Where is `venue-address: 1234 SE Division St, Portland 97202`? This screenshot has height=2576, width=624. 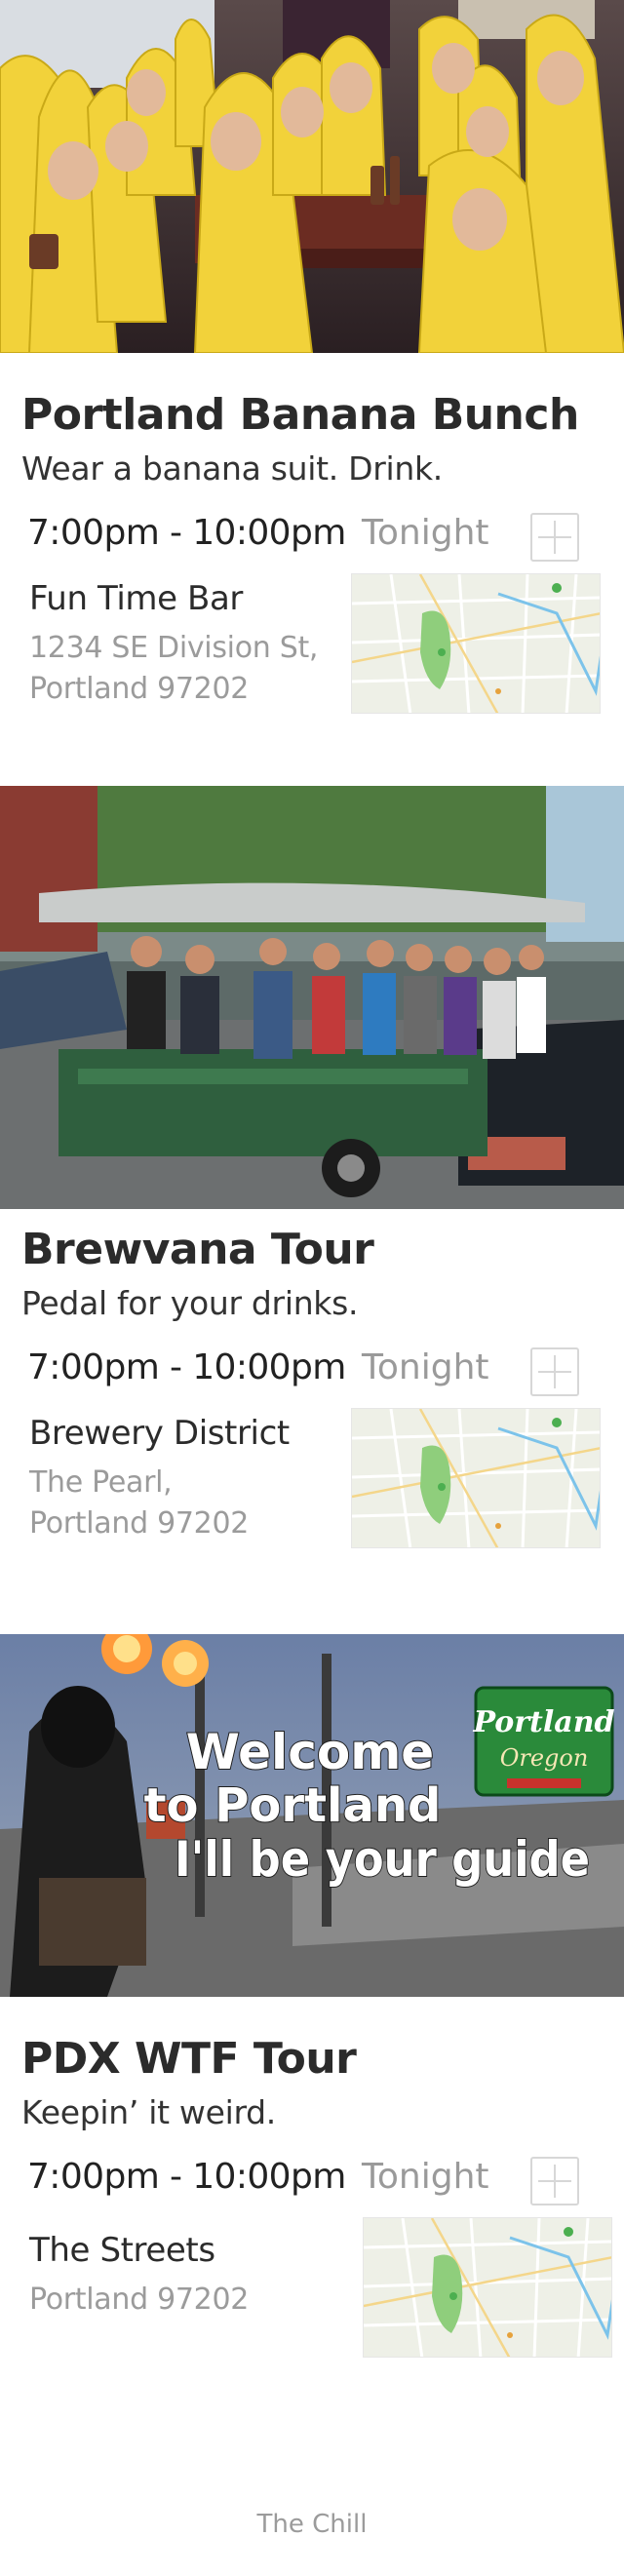 venue-address: 1234 SE Division St, Portland 97202 is located at coordinates (190, 669).